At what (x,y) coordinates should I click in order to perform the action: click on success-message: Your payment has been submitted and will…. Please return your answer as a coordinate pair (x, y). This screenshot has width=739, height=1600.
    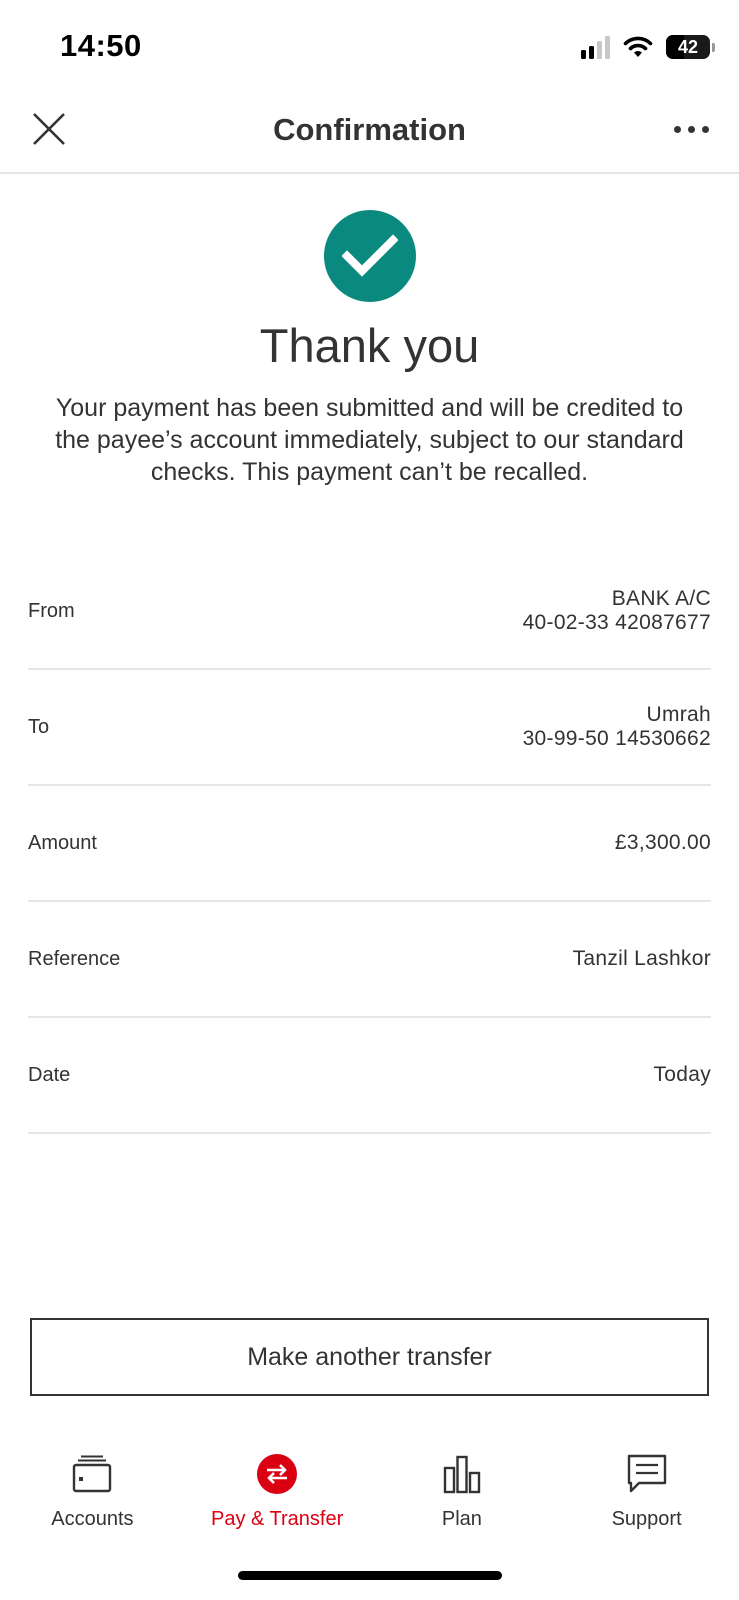
    Looking at the image, I should click on (369, 440).